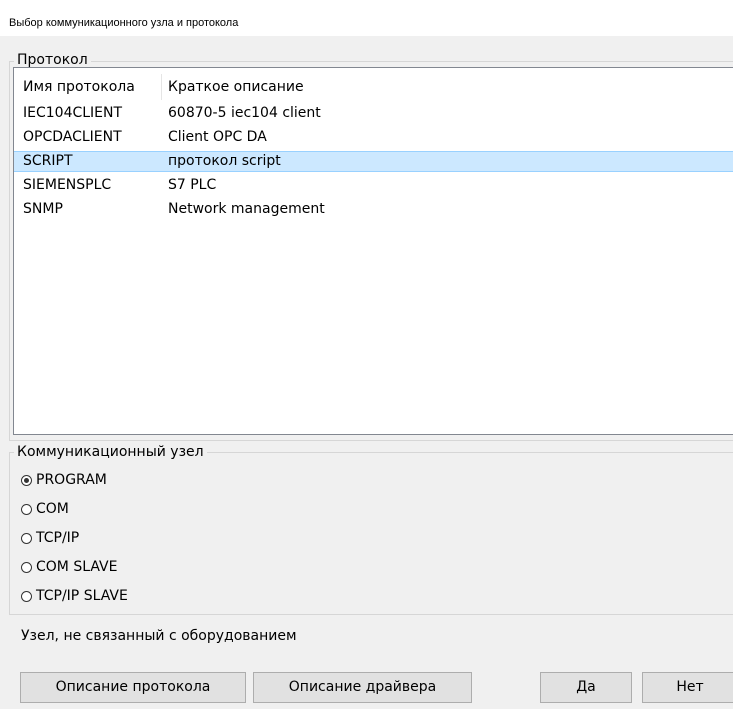  I want to click on protocol-description: 60870-5 iec104 client, so click(244, 113).